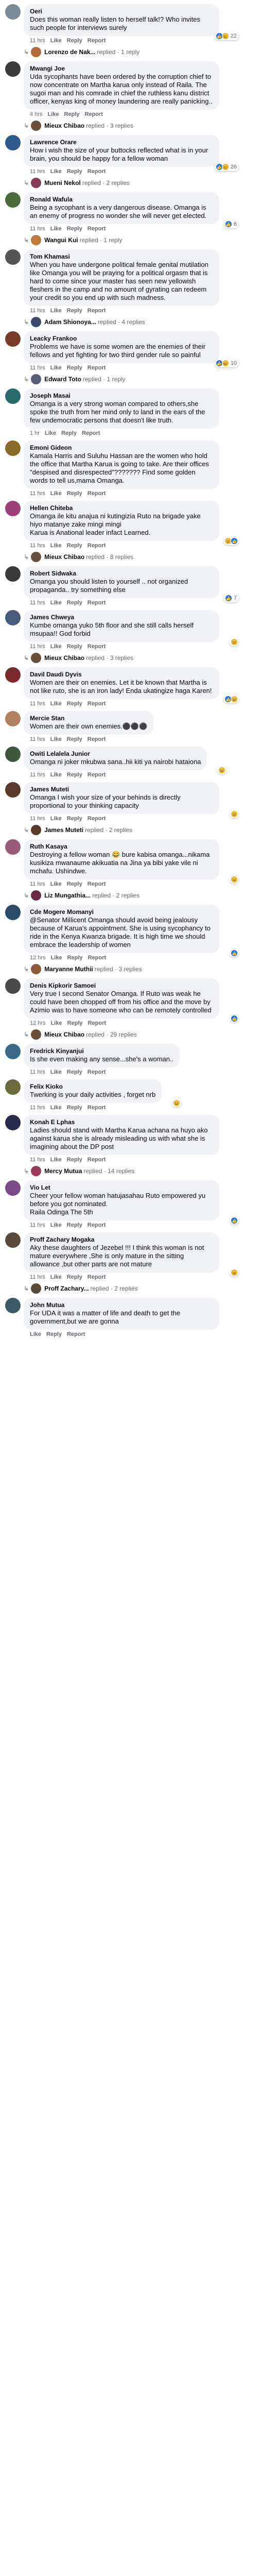 The image size is (278, 2576). Describe the element at coordinates (226, 363) in the screenshot. I see `reaction-summary: 👍 😆 10` at that location.